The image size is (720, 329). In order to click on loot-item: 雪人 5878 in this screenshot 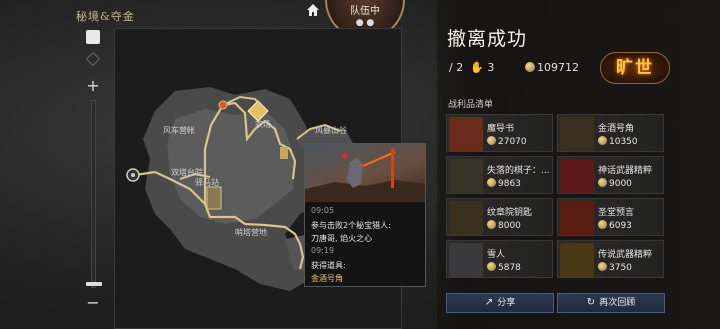, I will do `click(499, 259)`.